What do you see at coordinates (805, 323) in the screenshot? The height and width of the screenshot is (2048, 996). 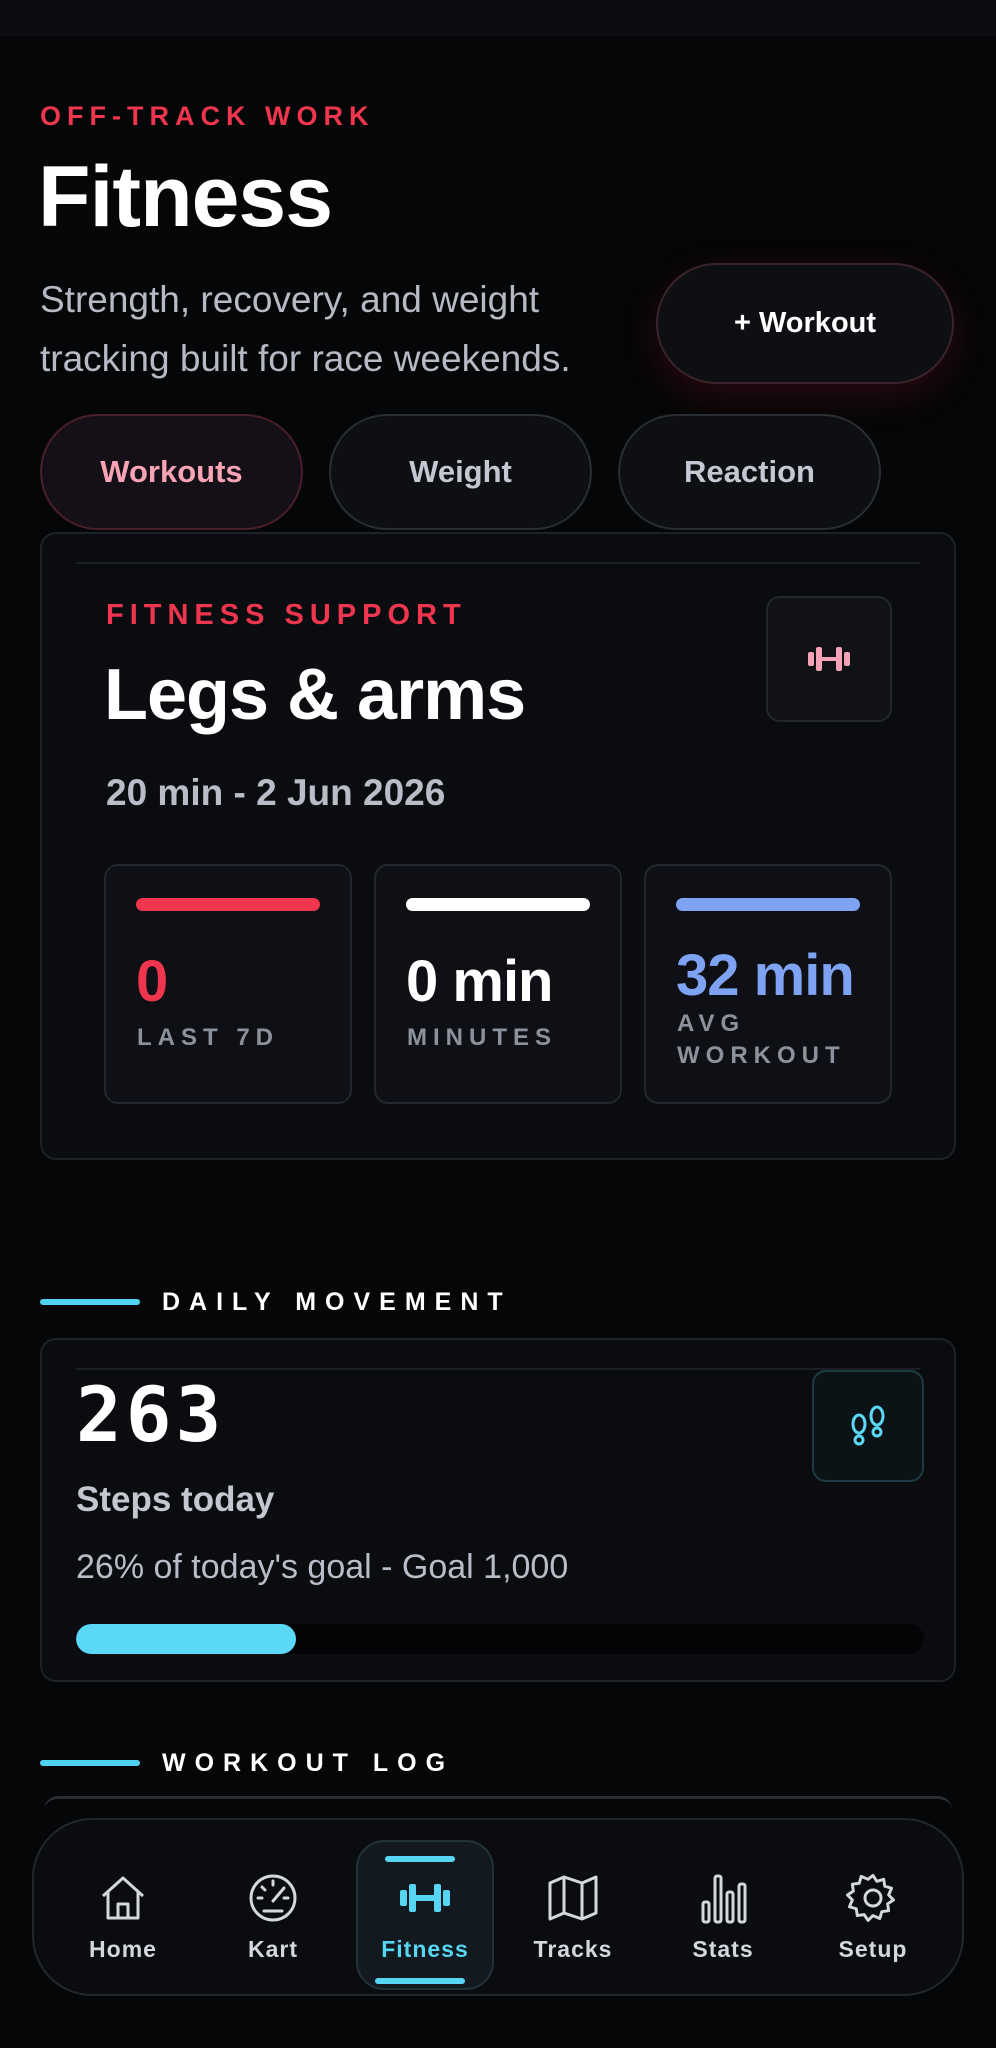 I see `add-workout-button: + Workout` at bounding box center [805, 323].